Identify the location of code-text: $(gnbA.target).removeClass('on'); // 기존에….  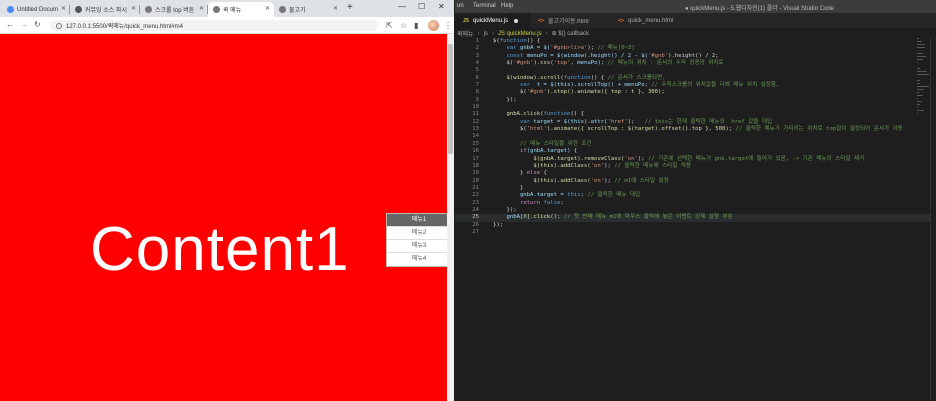
(678, 159).